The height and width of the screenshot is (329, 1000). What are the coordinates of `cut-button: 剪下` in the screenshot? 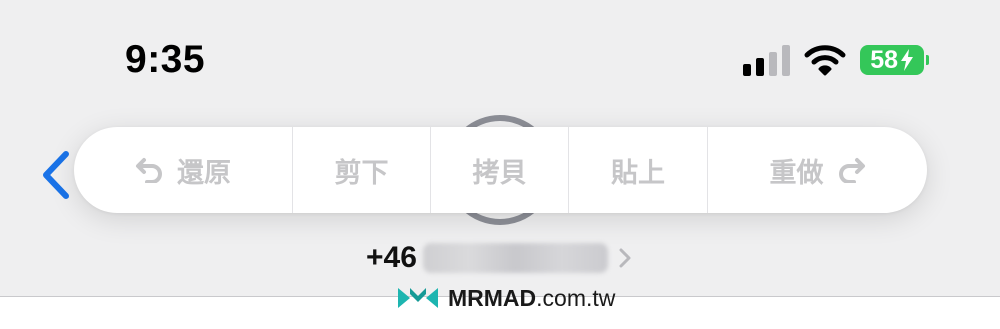 It's located at (362, 170).